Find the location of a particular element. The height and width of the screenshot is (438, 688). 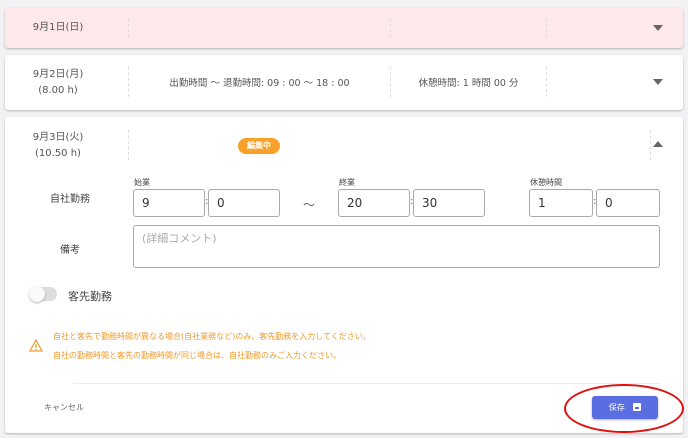

editing-badge: 編集中 is located at coordinates (259, 146).